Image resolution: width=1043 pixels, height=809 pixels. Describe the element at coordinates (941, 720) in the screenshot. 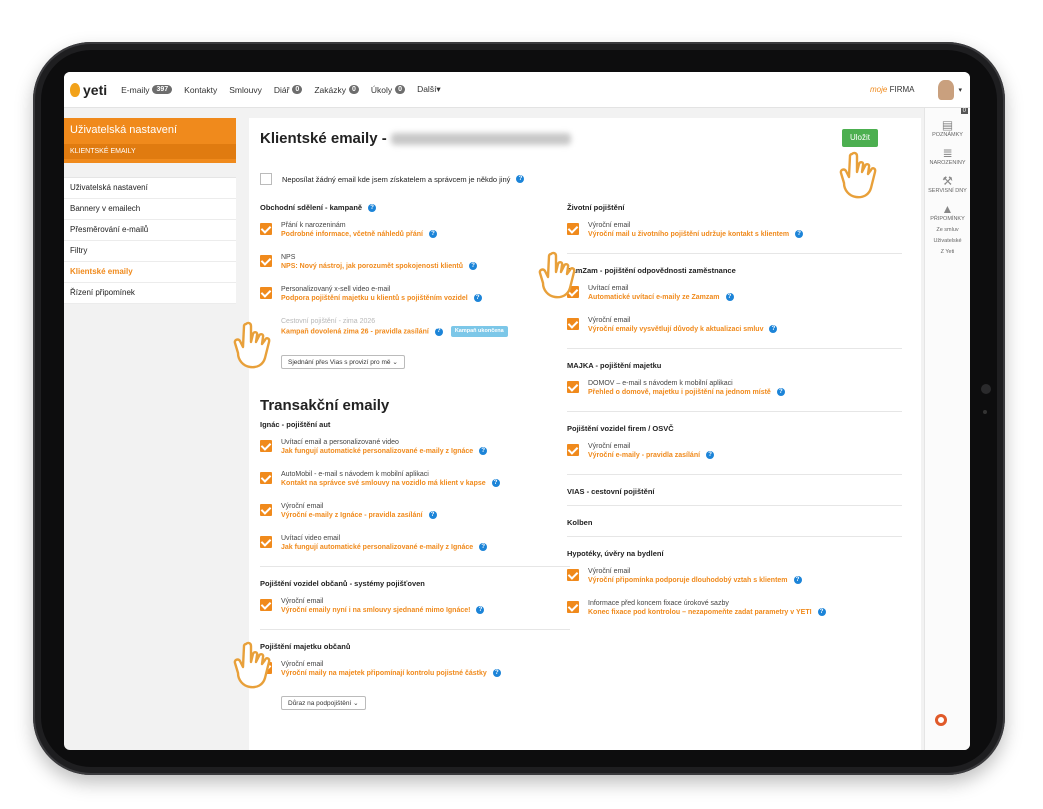

I see `help-lifebuoy-icon` at that location.